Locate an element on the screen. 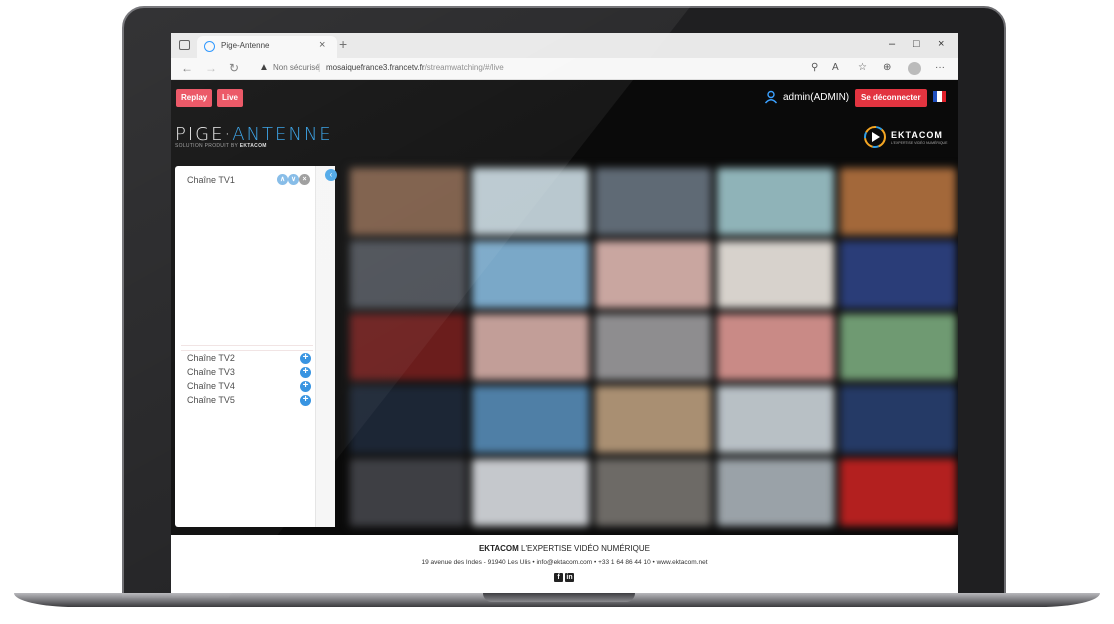 The image size is (1114, 624). logo-part1: PIGE· is located at coordinates (204, 134).